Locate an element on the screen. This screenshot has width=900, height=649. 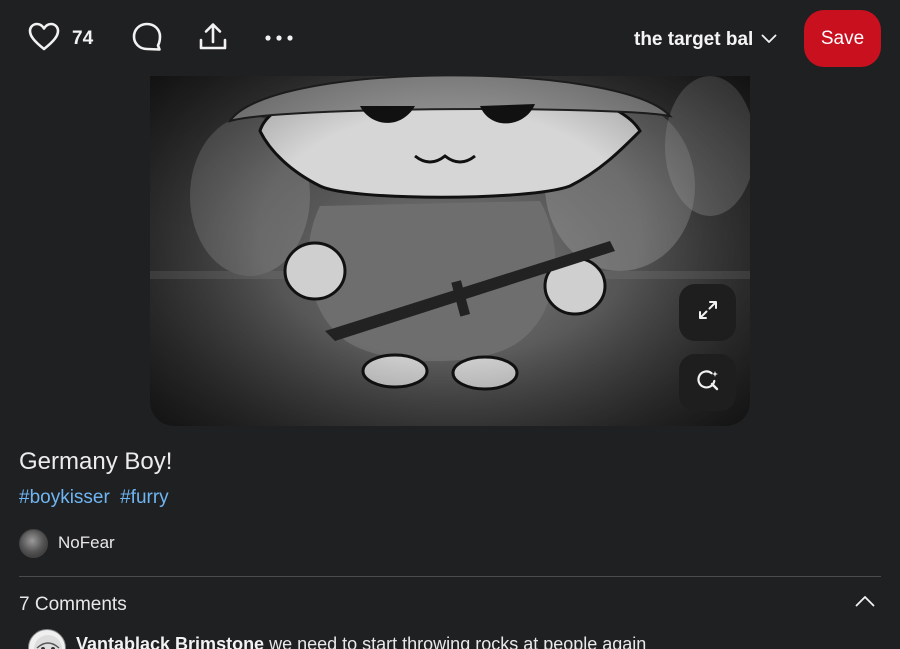
expand-image-button is located at coordinates (707, 312).